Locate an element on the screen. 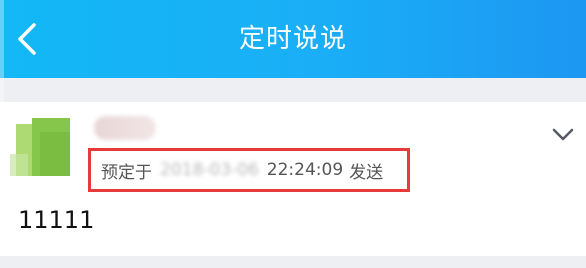 This screenshot has height=268, width=586. schedule-date-blurred: 2018-03-06 is located at coordinates (209, 170).